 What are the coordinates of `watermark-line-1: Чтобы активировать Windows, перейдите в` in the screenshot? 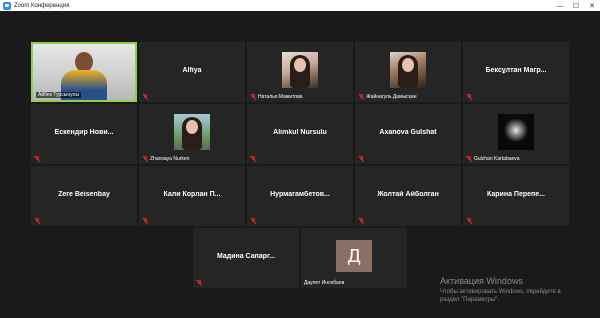 It's located at (500, 292).